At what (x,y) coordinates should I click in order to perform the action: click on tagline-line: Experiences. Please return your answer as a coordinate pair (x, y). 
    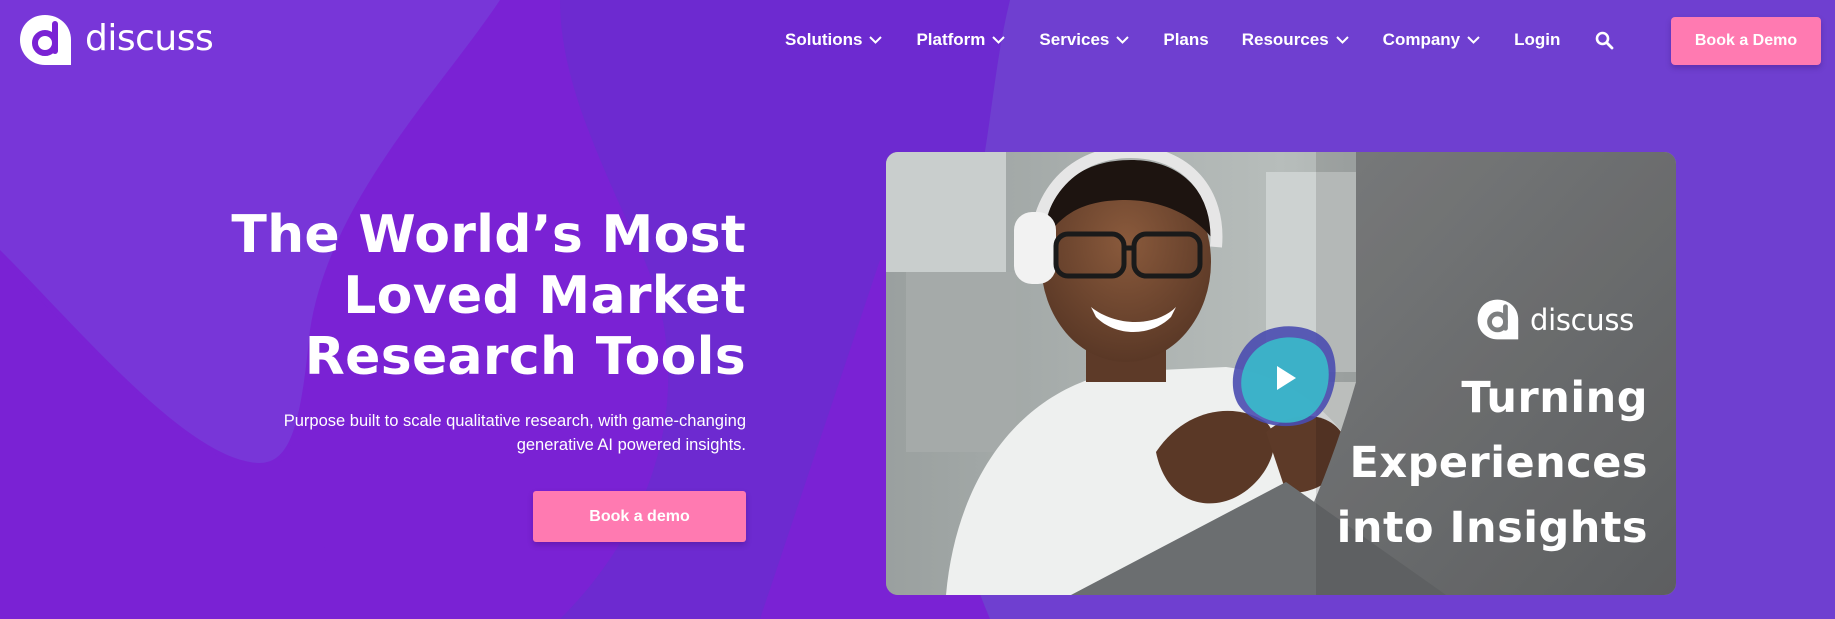
    Looking at the image, I should click on (1498, 463).